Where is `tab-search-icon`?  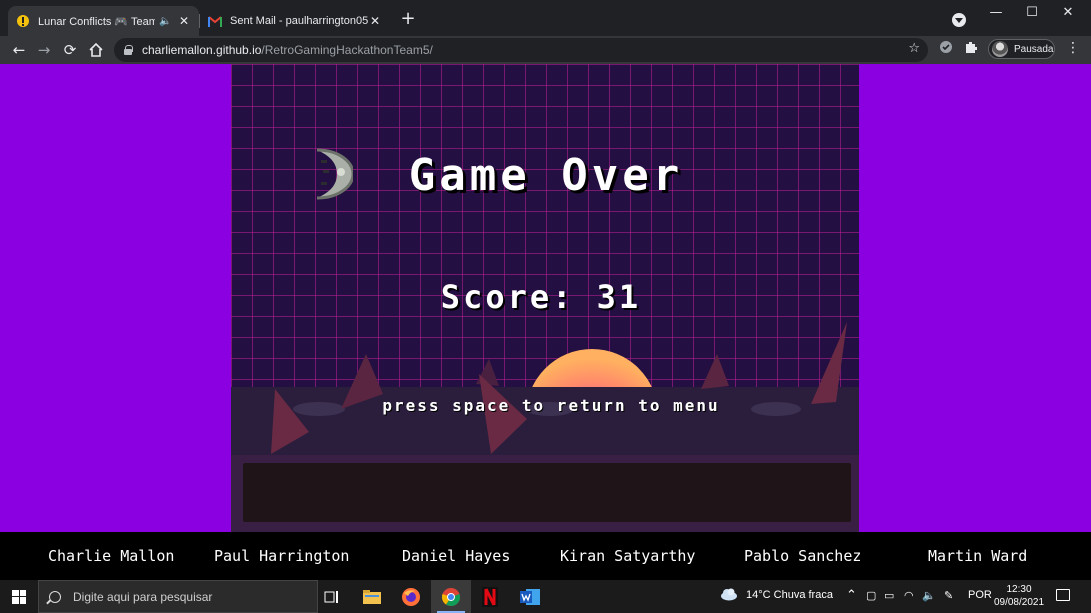
tab-search-icon is located at coordinates (959, 20).